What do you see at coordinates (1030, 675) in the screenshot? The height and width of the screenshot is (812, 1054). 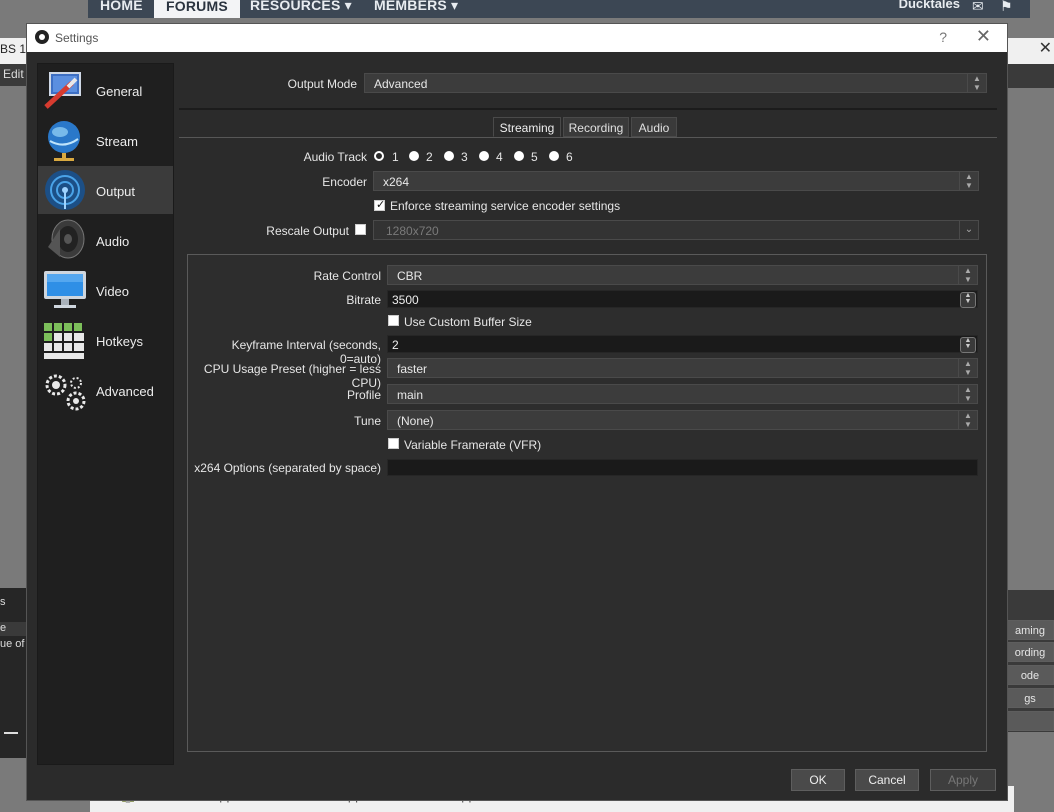 I see `studio-mode-button: ode` at bounding box center [1030, 675].